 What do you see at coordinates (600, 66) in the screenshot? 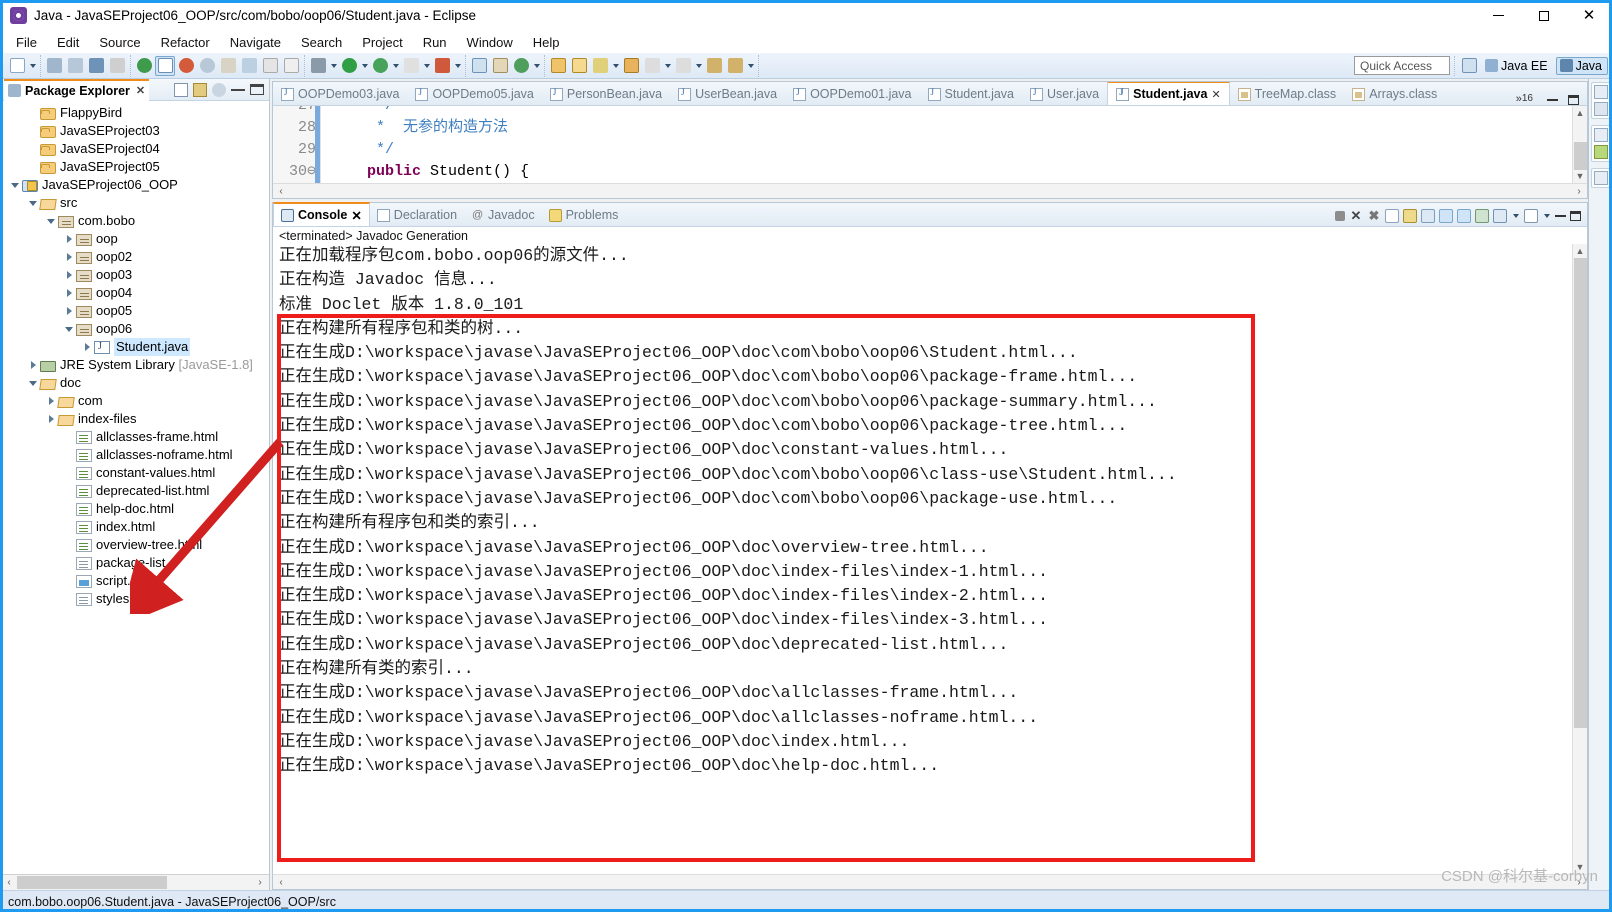
I see `search-files-icon` at bounding box center [600, 66].